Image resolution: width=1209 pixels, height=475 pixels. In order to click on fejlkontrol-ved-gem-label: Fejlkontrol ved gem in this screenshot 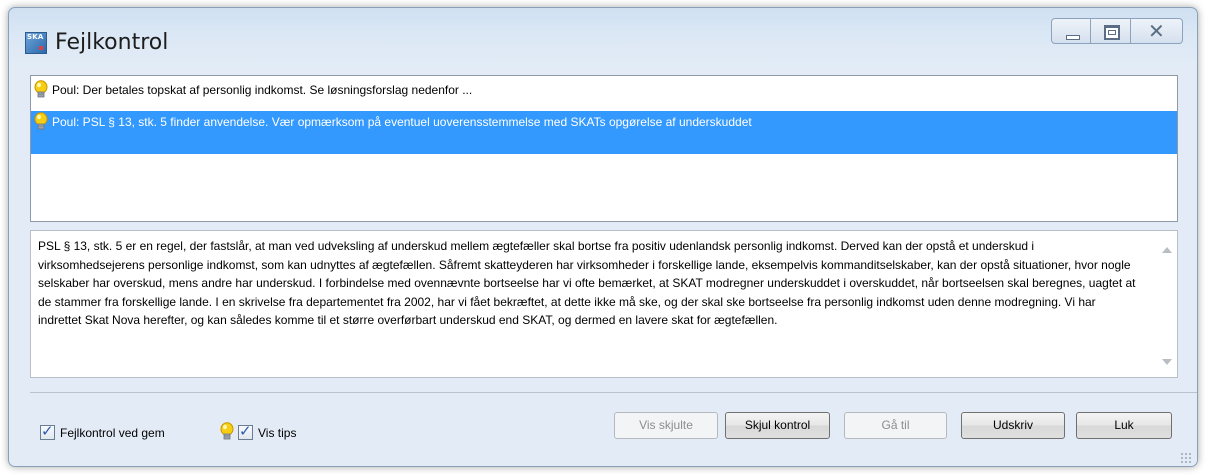, I will do `click(112, 433)`.